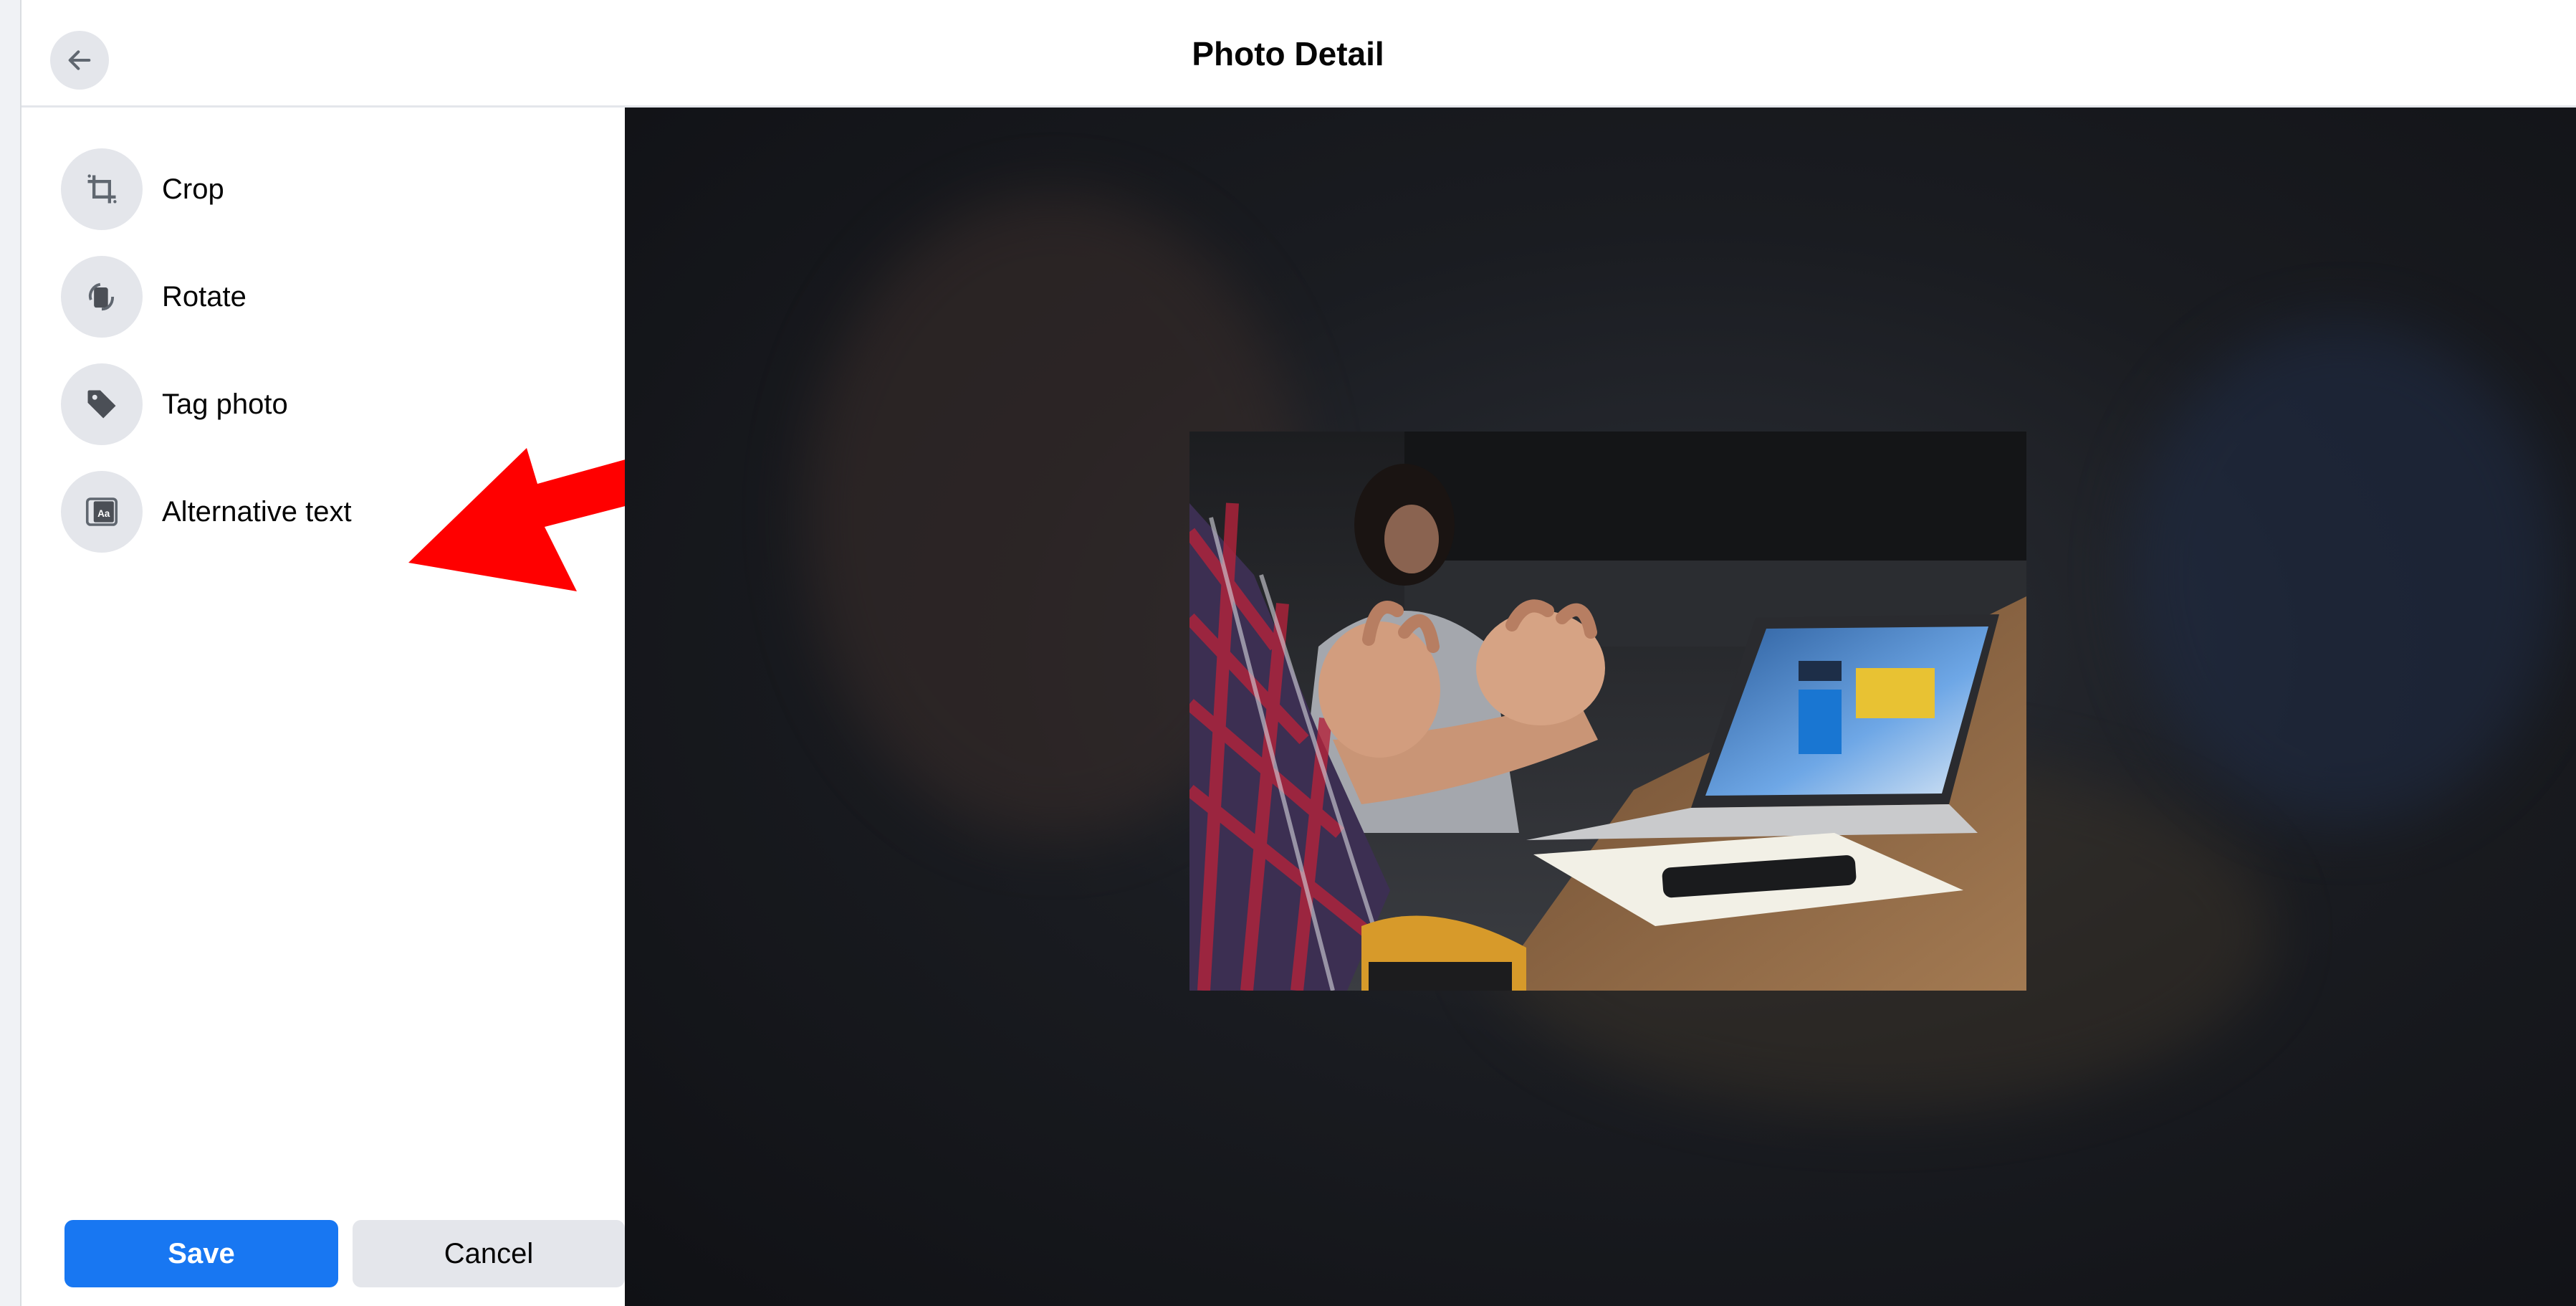 The height and width of the screenshot is (1306, 2576). Describe the element at coordinates (153, 296) in the screenshot. I see `rotate-option: Rotate` at that location.